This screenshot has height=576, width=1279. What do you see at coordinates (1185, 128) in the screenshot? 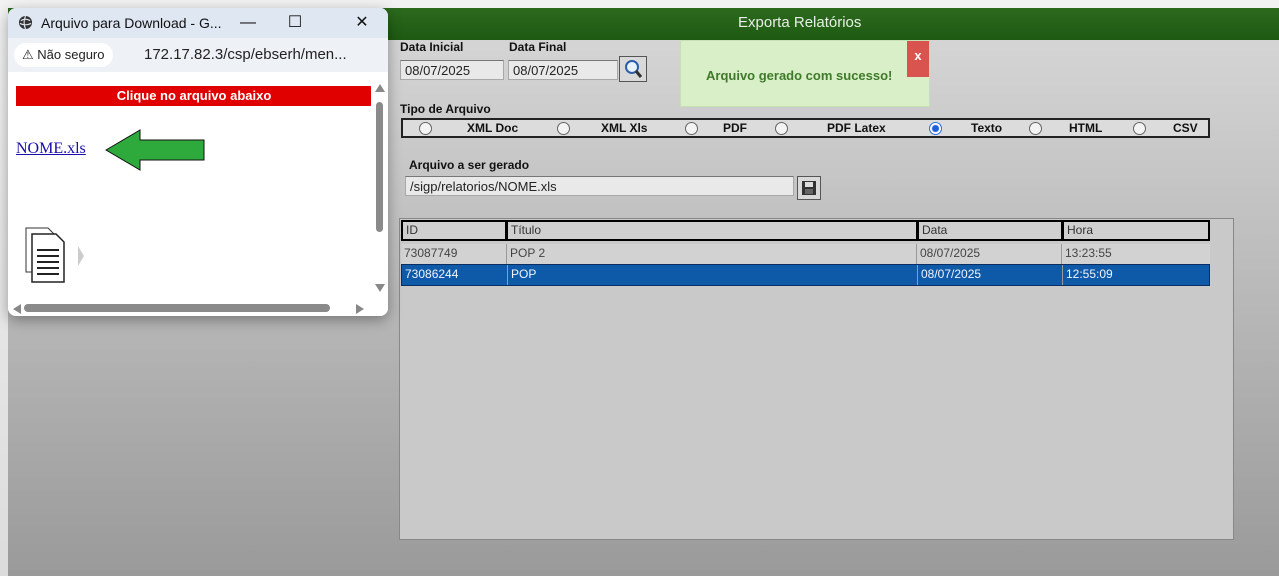
I see `radio-label-csv: CSV` at bounding box center [1185, 128].